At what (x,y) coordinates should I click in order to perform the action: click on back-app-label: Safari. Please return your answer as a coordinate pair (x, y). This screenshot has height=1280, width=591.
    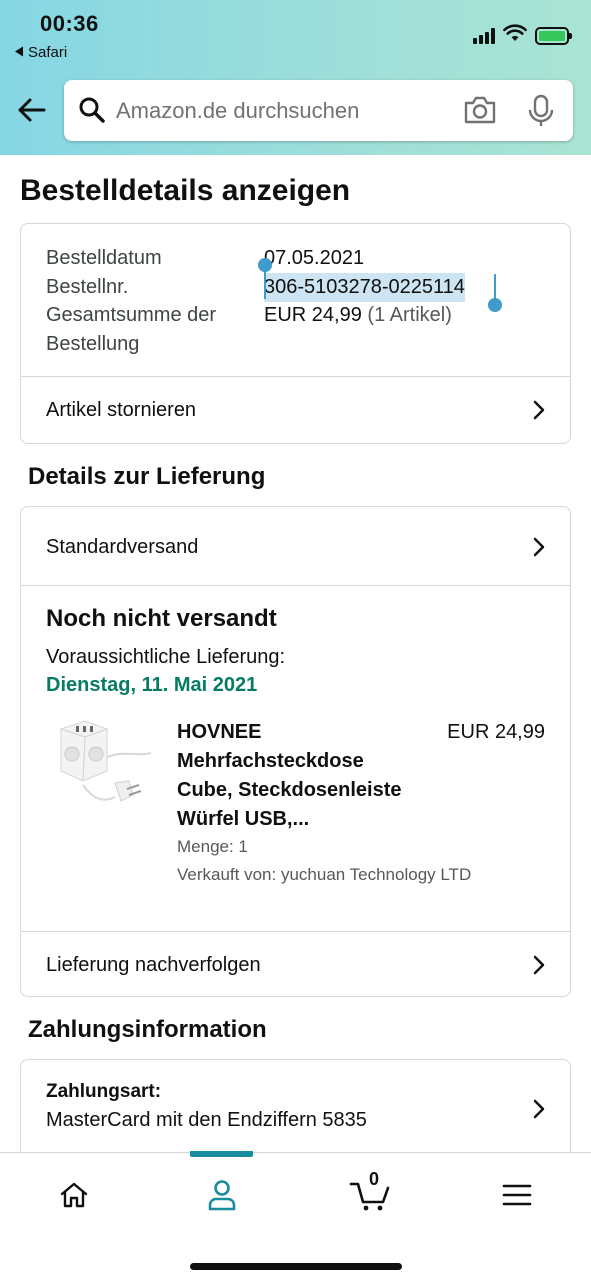
    Looking at the image, I should click on (48, 52).